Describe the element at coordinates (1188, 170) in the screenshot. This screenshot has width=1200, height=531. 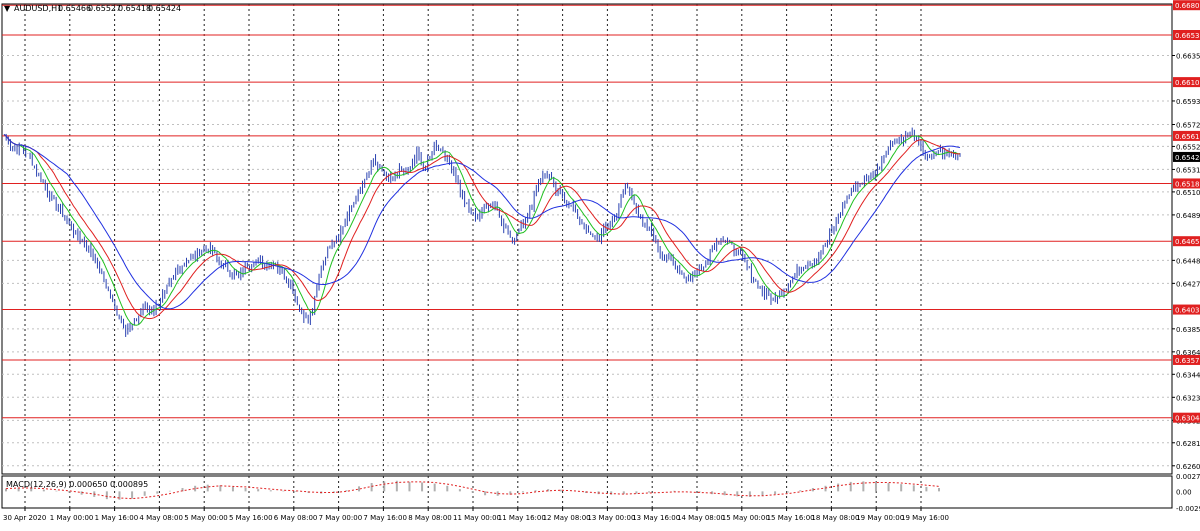
I see `price-tick-label: 0.65310` at that location.